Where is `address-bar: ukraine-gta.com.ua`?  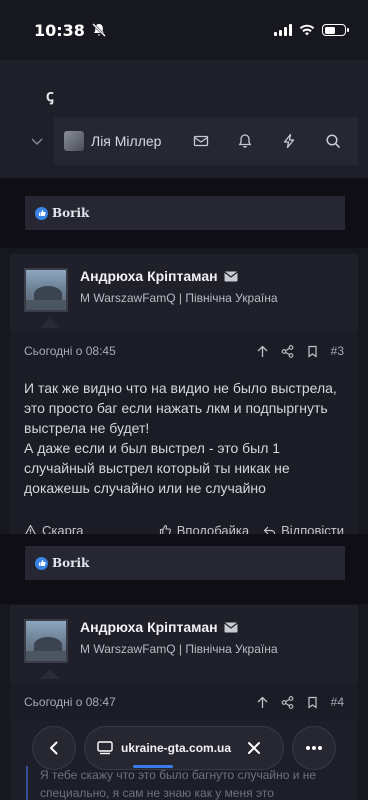
address-bar: ukraine-gta.com.ua is located at coordinates (184, 748).